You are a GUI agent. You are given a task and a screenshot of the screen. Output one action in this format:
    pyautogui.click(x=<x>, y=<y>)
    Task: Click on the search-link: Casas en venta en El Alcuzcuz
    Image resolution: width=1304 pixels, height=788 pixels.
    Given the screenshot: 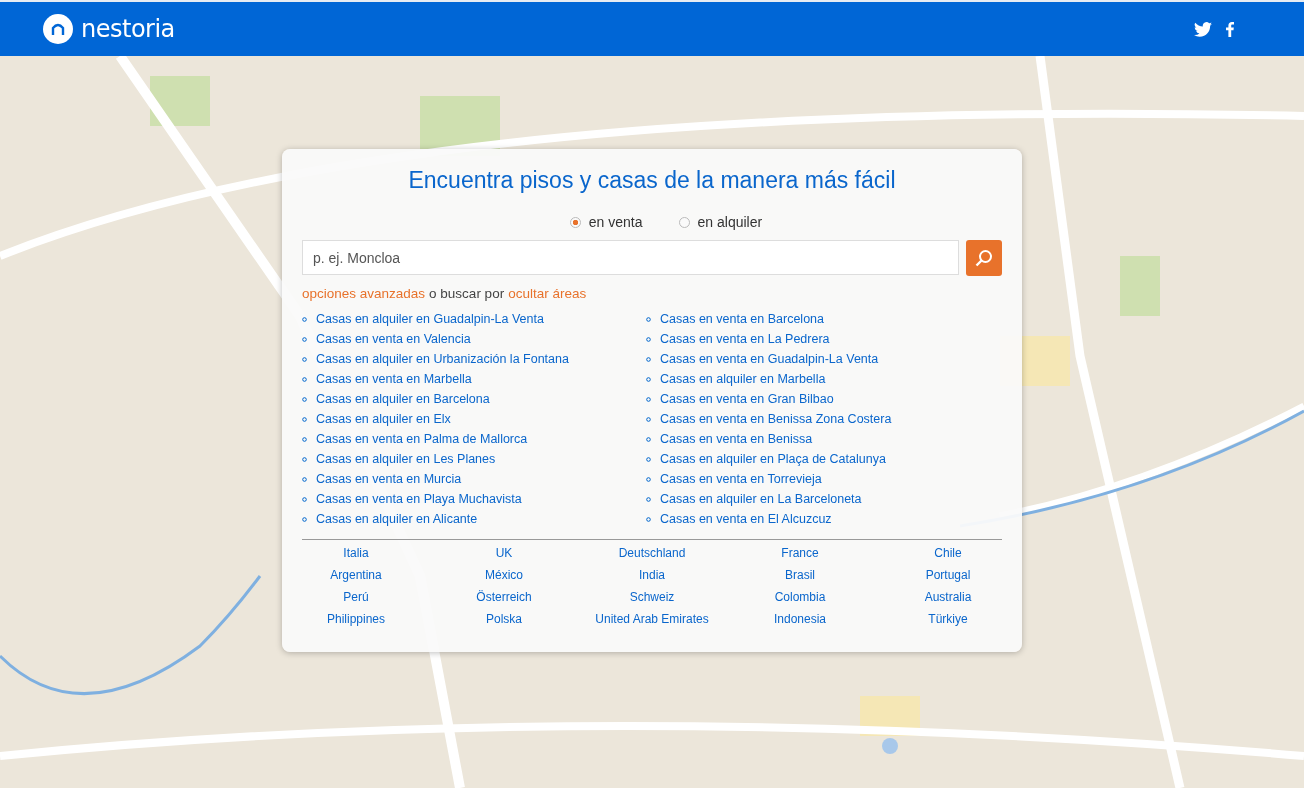 What is the action you would take?
    pyautogui.click(x=746, y=519)
    